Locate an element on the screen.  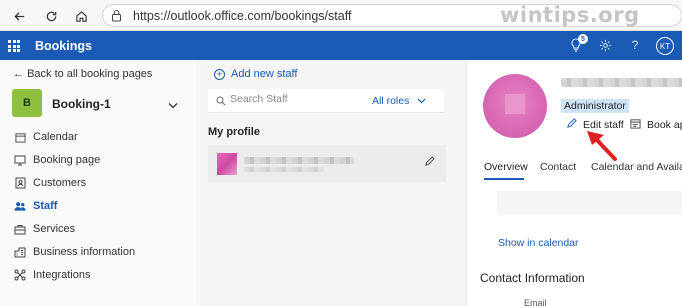
people-icon is located at coordinates (20, 206).